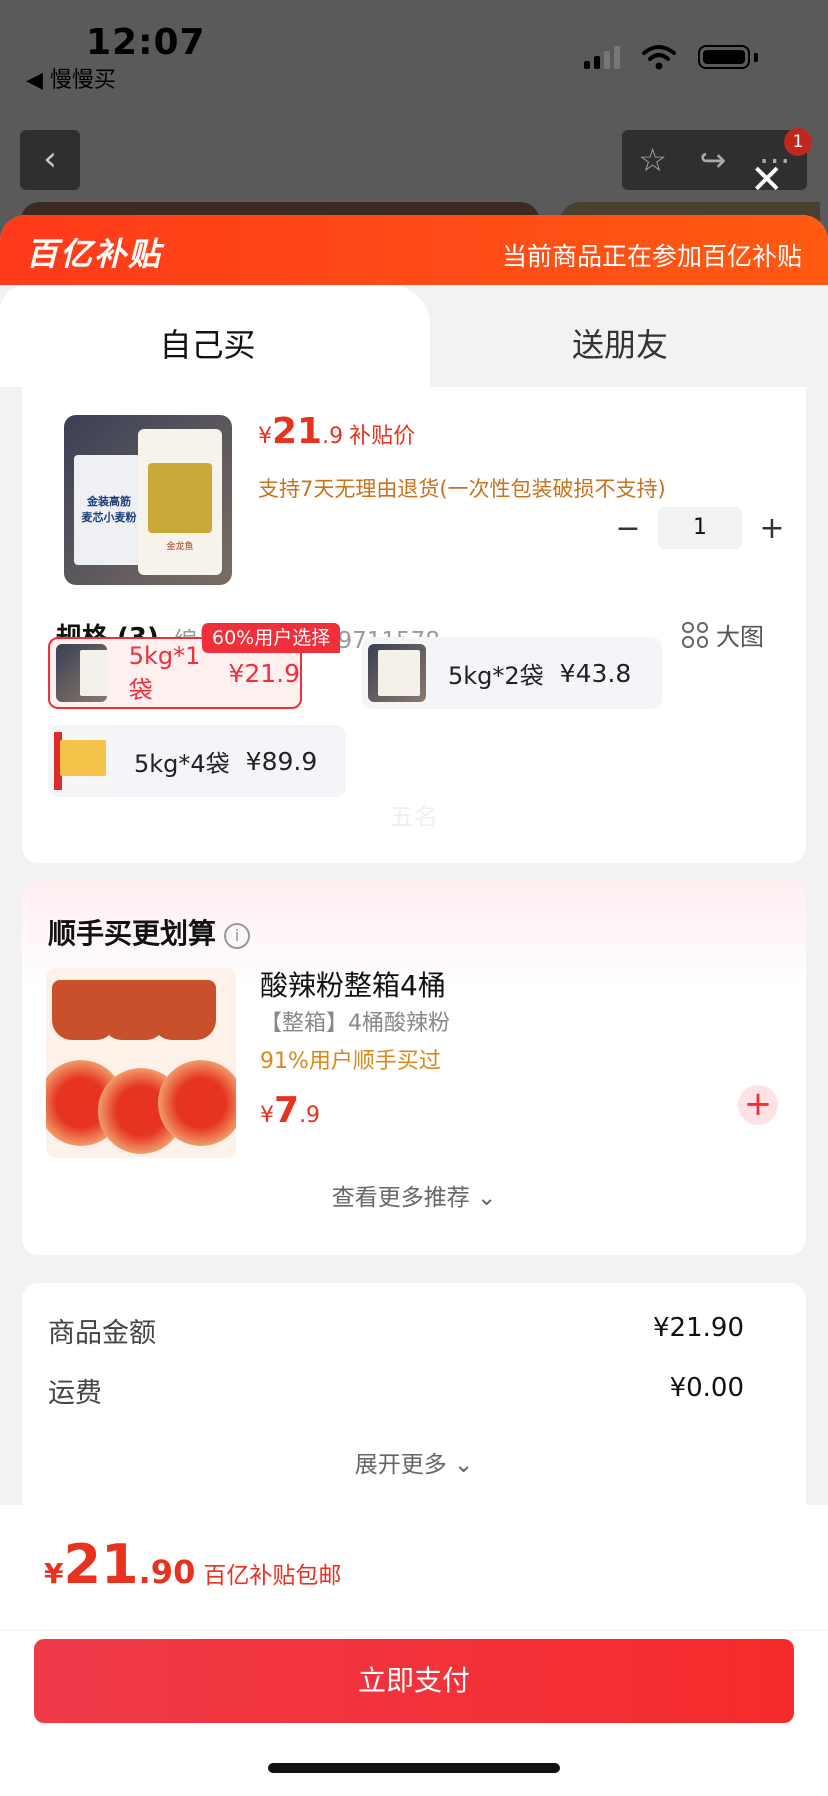  What do you see at coordinates (337, 431) in the screenshot?
I see `product-price: ¥21.9 补贴价` at bounding box center [337, 431].